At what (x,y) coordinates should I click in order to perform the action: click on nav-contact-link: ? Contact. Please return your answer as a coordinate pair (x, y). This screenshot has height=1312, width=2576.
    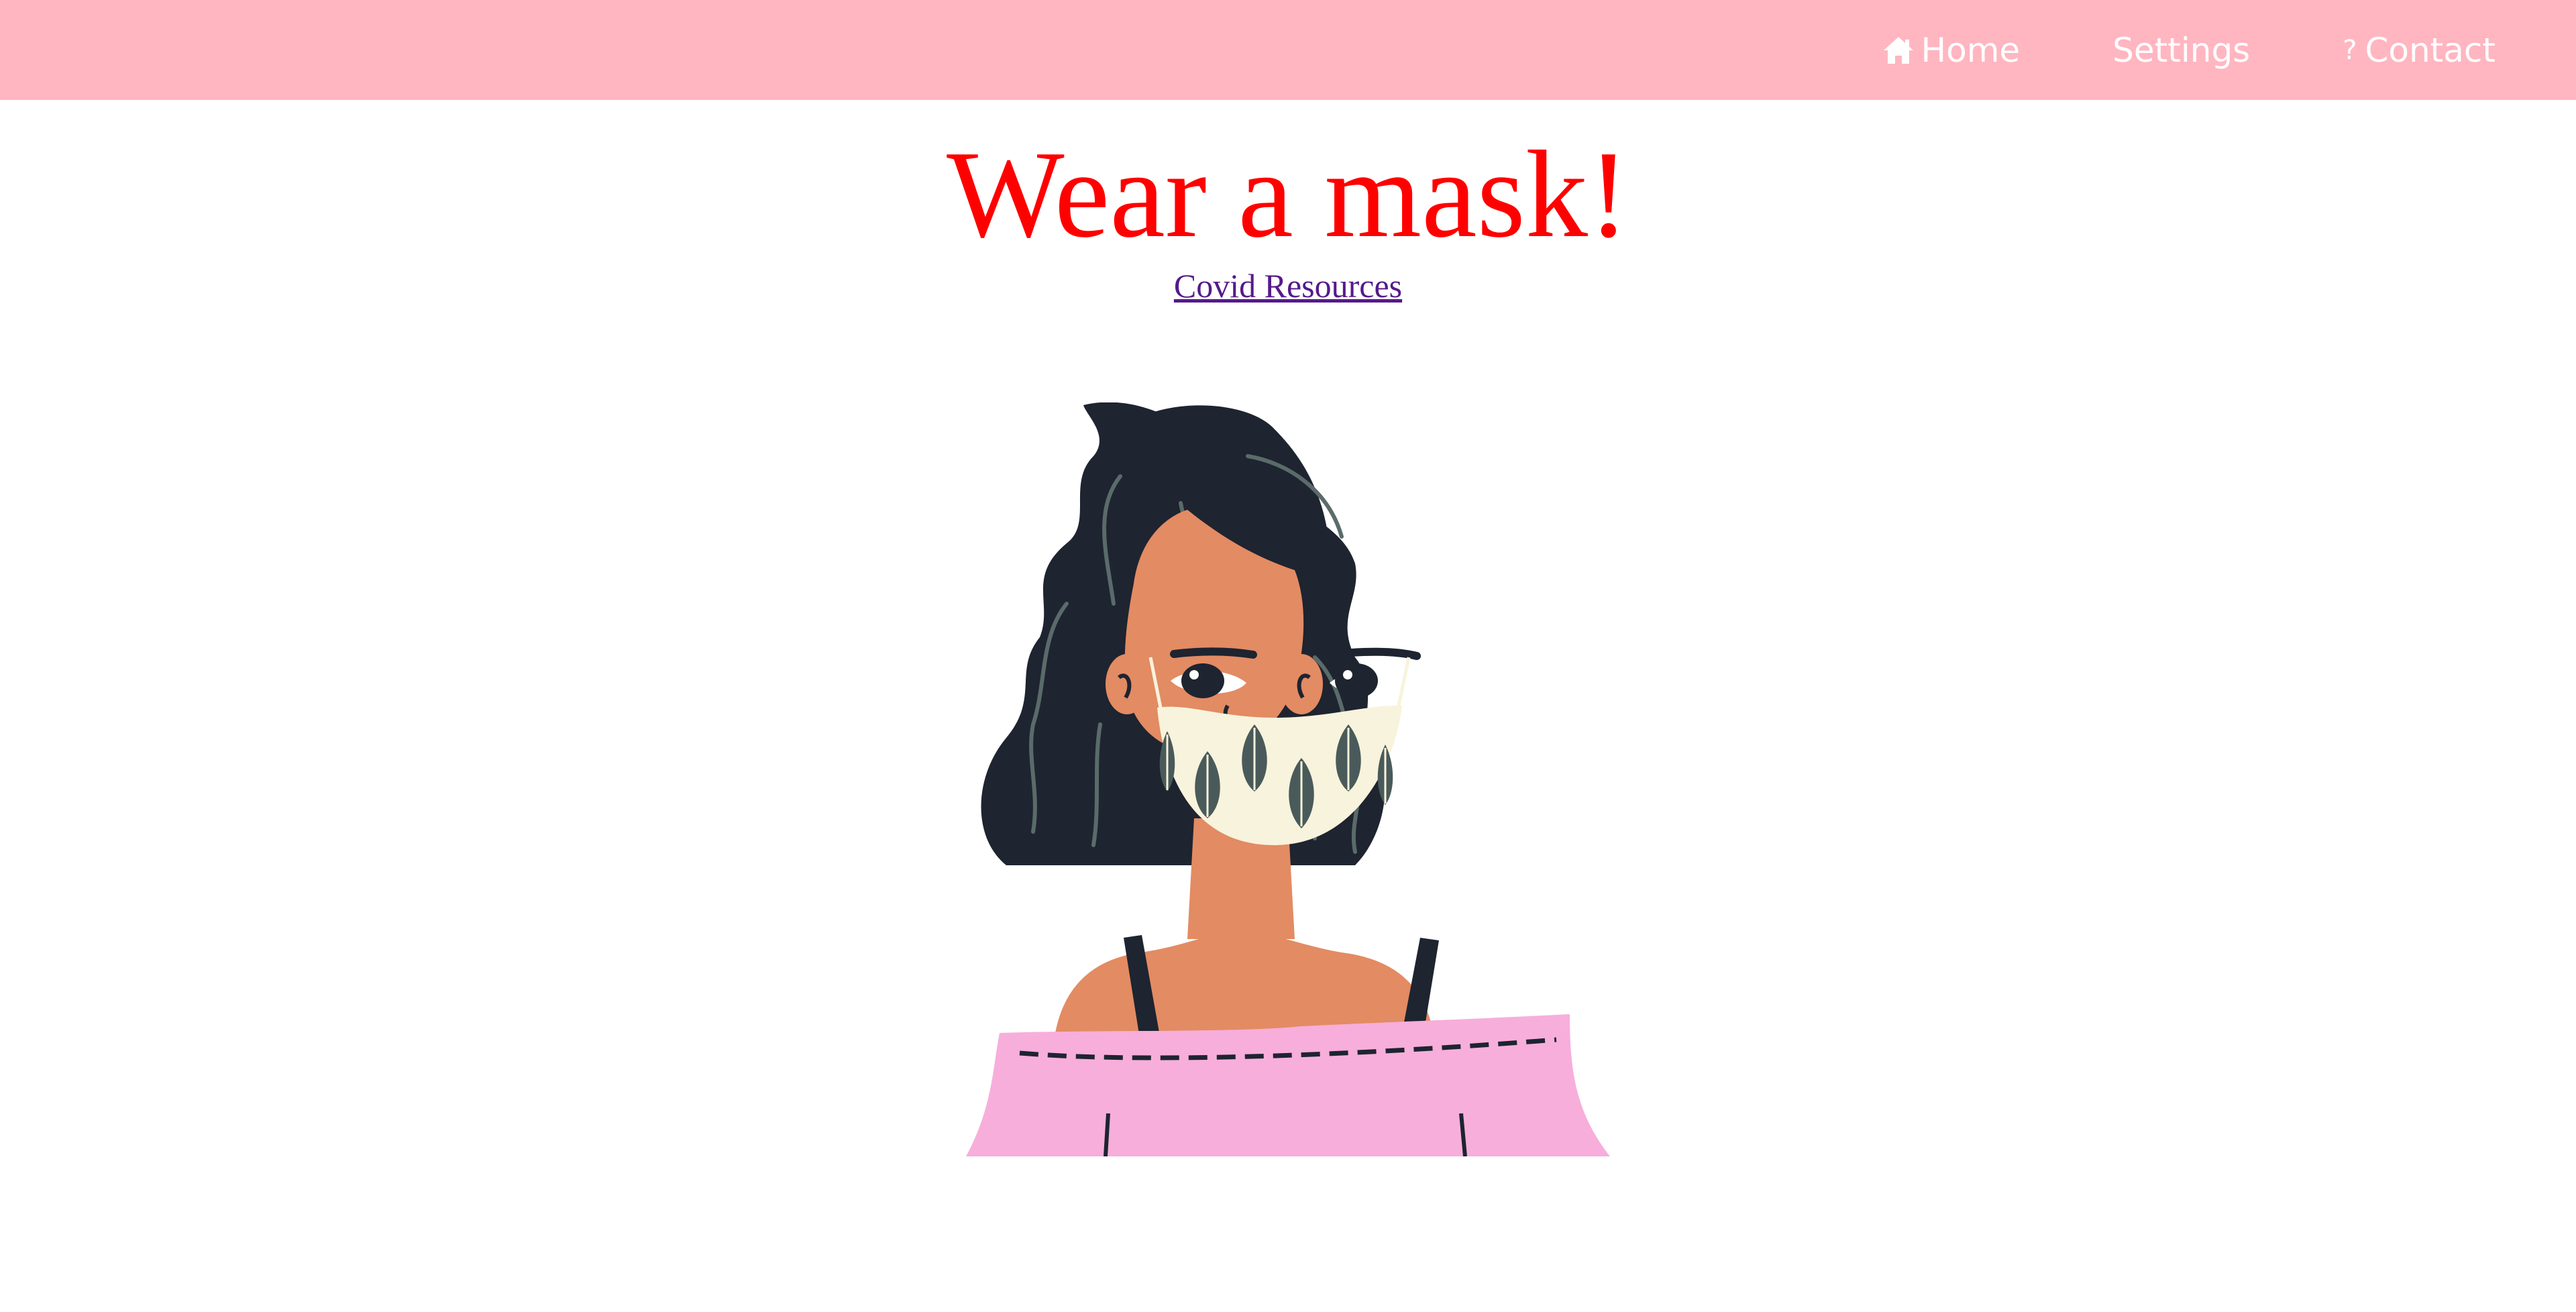
    Looking at the image, I should click on (2419, 51).